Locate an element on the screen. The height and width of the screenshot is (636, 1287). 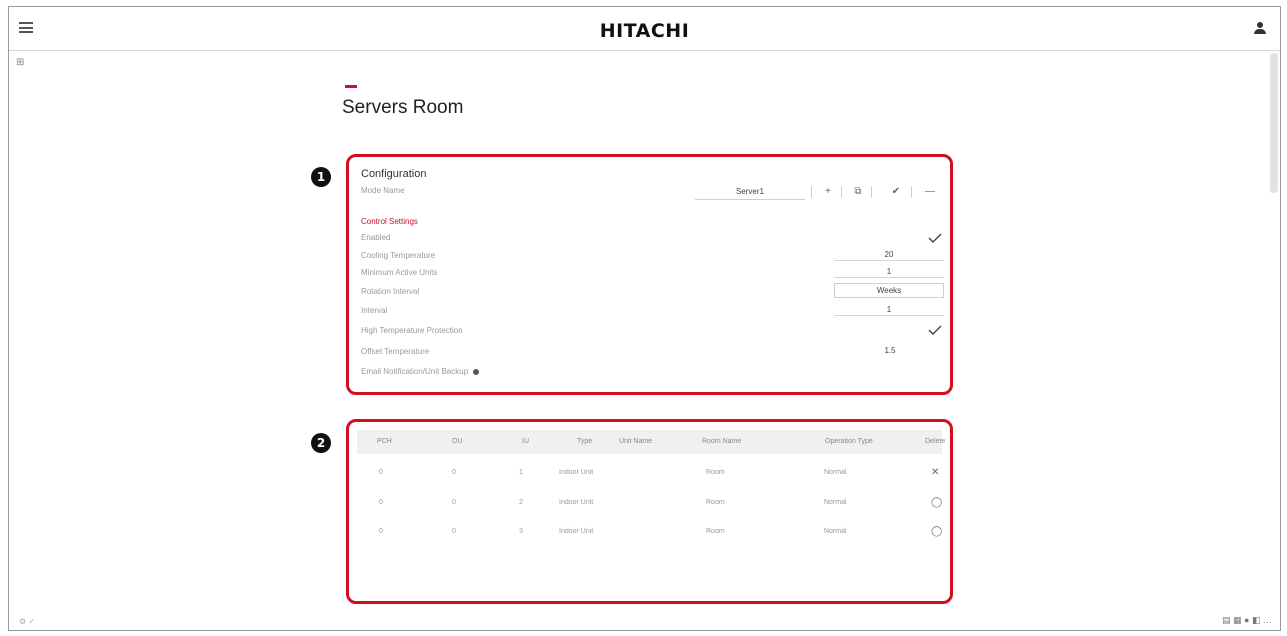
cooling-temperature-field: 20 is located at coordinates (889, 254).